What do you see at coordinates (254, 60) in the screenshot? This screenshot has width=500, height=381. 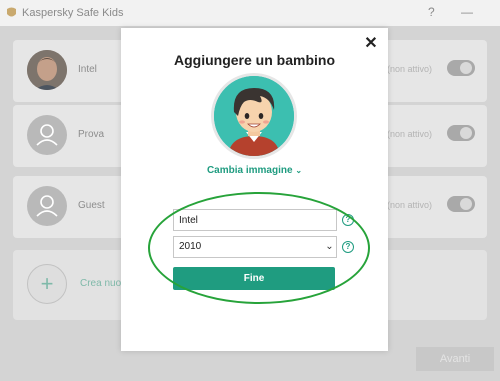 I see `dialog-title: Aggiungere un bambino` at bounding box center [254, 60].